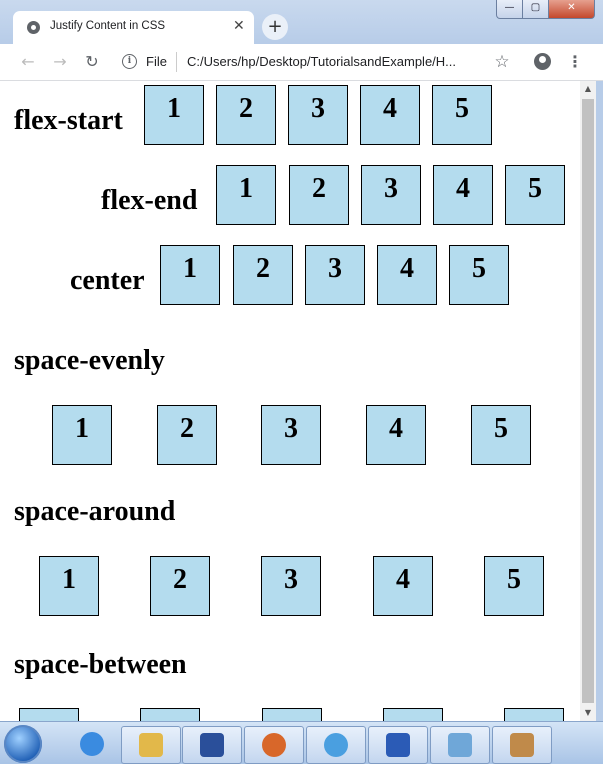 The height and width of the screenshot is (764, 603). I want to click on browser-tab: Justify Content in CSS ✕, so click(133, 27).